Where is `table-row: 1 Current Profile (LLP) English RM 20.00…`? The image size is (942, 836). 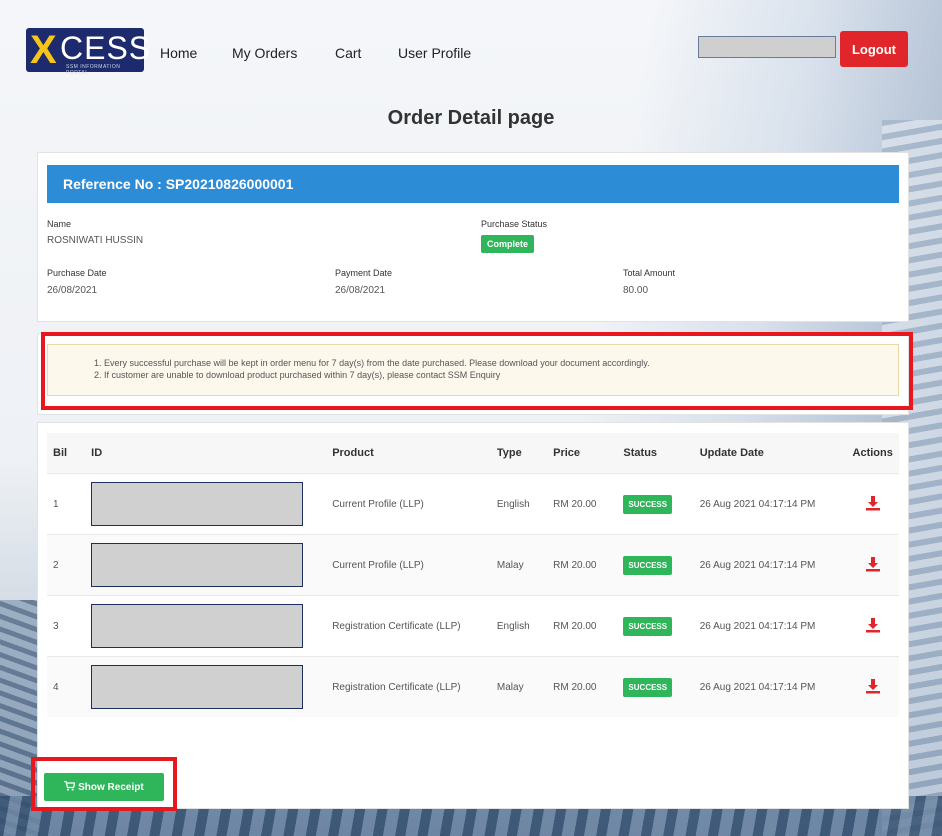
table-row: 1 Current Profile (LLP) English RM 20.00… is located at coordinates (473, 504).